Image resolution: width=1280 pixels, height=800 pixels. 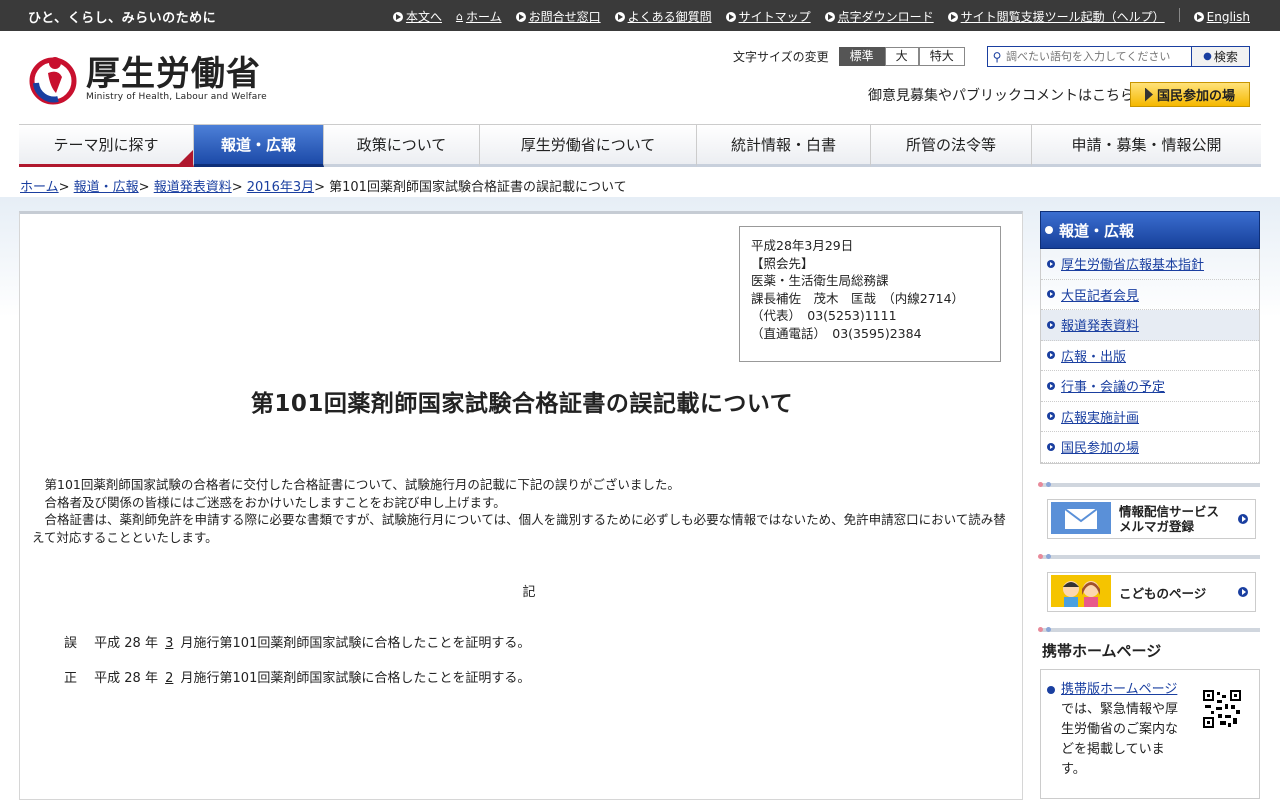 I want to click on font-size-xlarge: 特大, so click(x=941, y=56).